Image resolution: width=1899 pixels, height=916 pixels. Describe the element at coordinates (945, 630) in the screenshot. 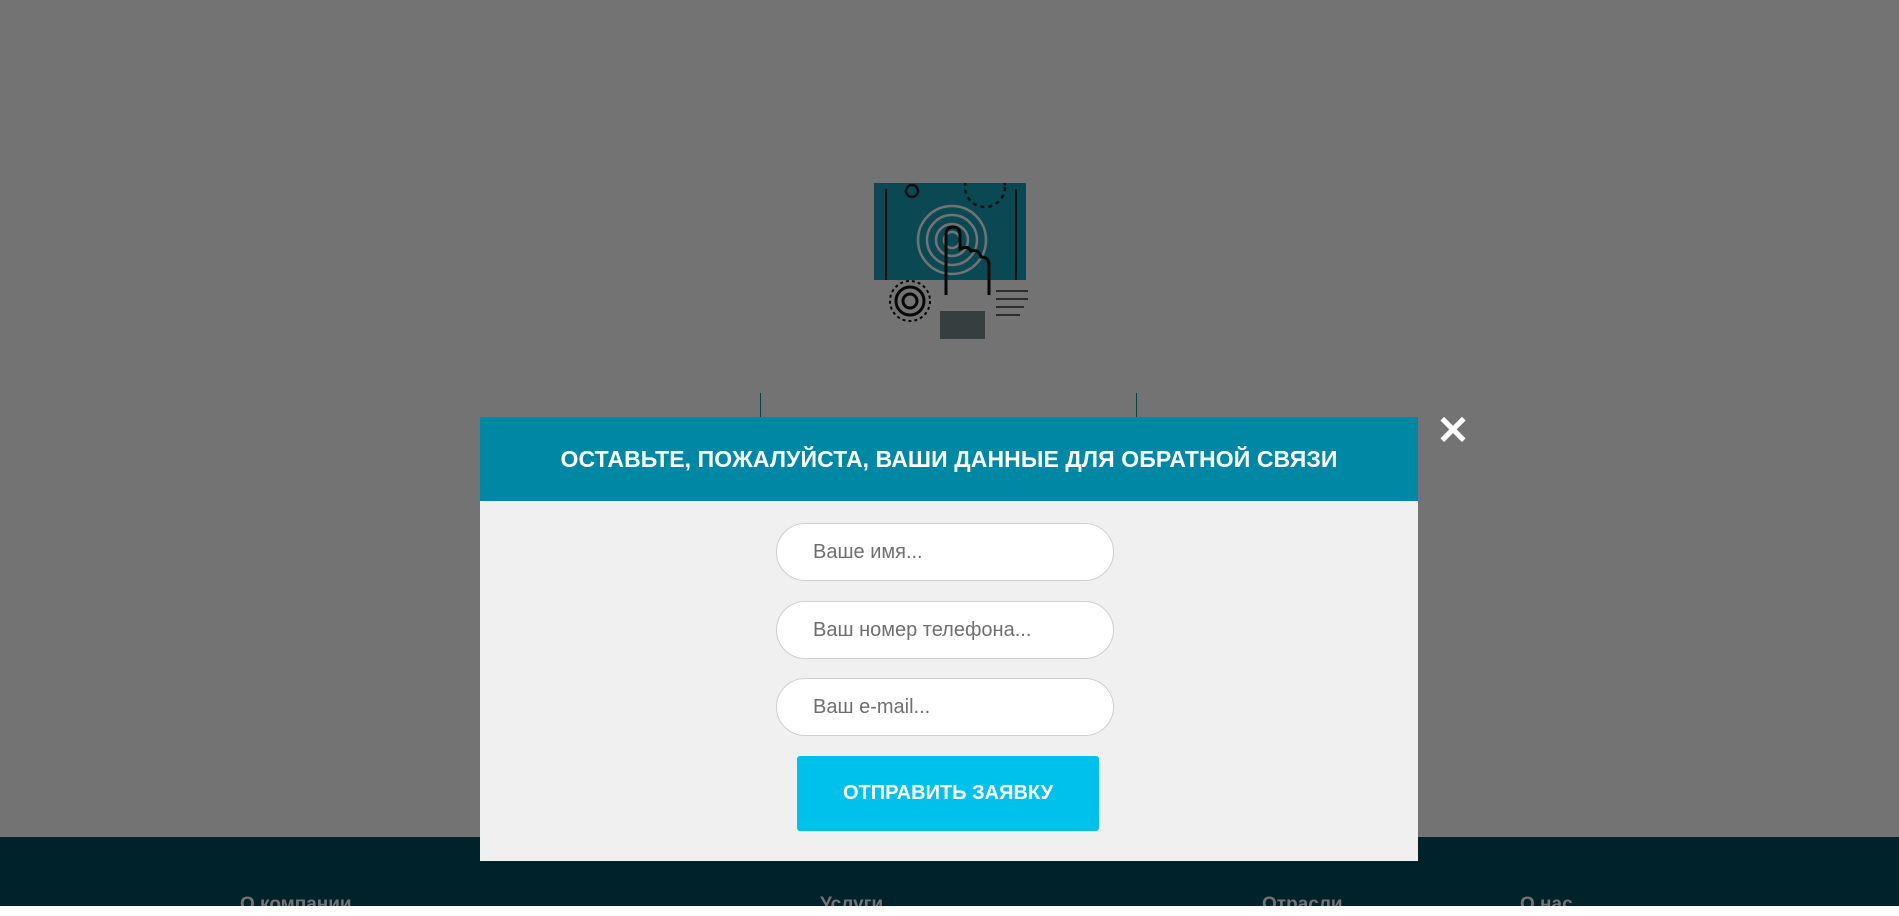

I see `phone-input` at that location.